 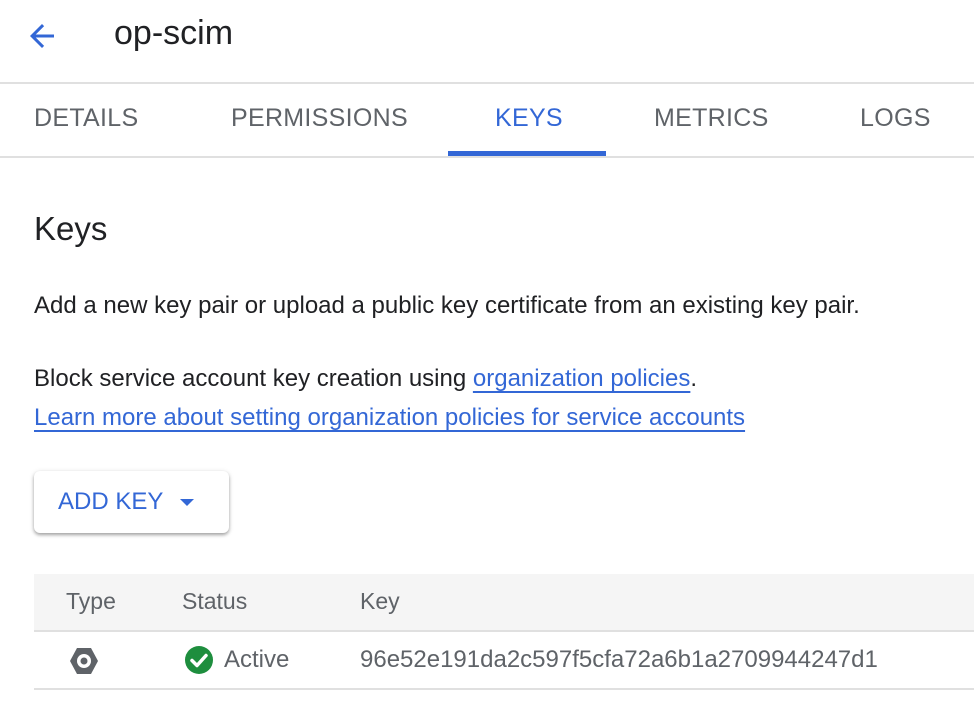 What do you see at coordinates (84, 661) in the screenshot?
I see `service-account-key-icon` at bounding box center [84, 661].